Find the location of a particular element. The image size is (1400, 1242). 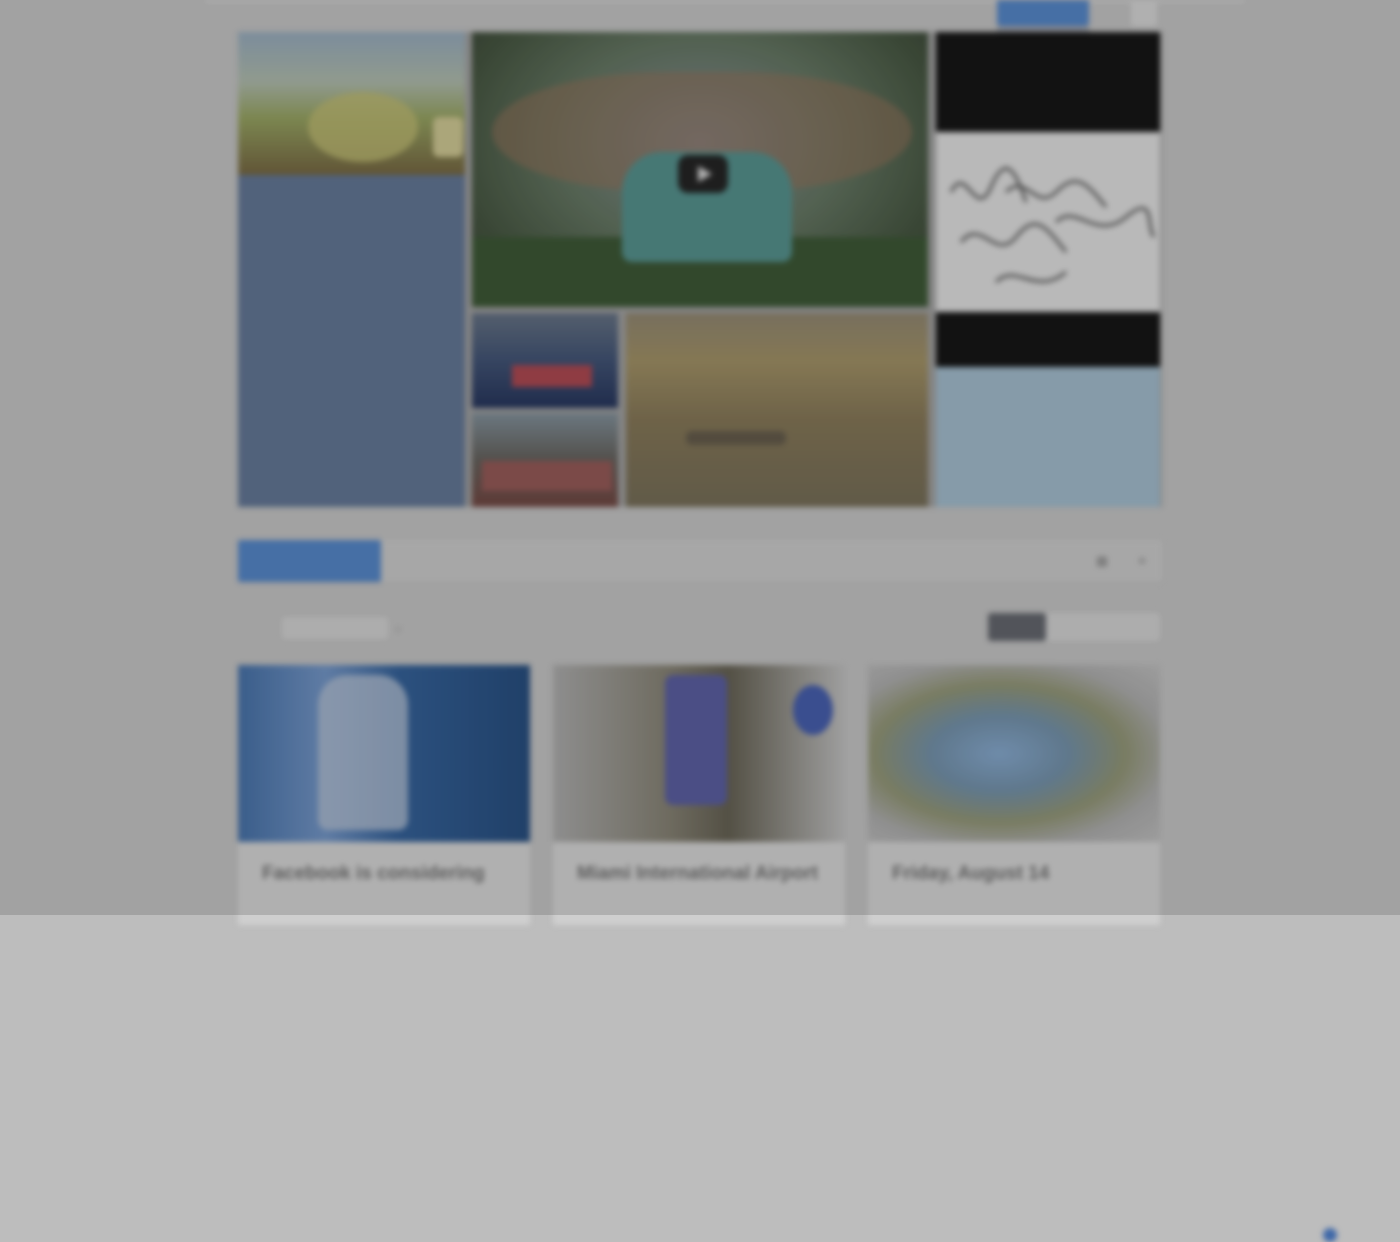

map-pin-icon is located at coordinates (1330, 1235).